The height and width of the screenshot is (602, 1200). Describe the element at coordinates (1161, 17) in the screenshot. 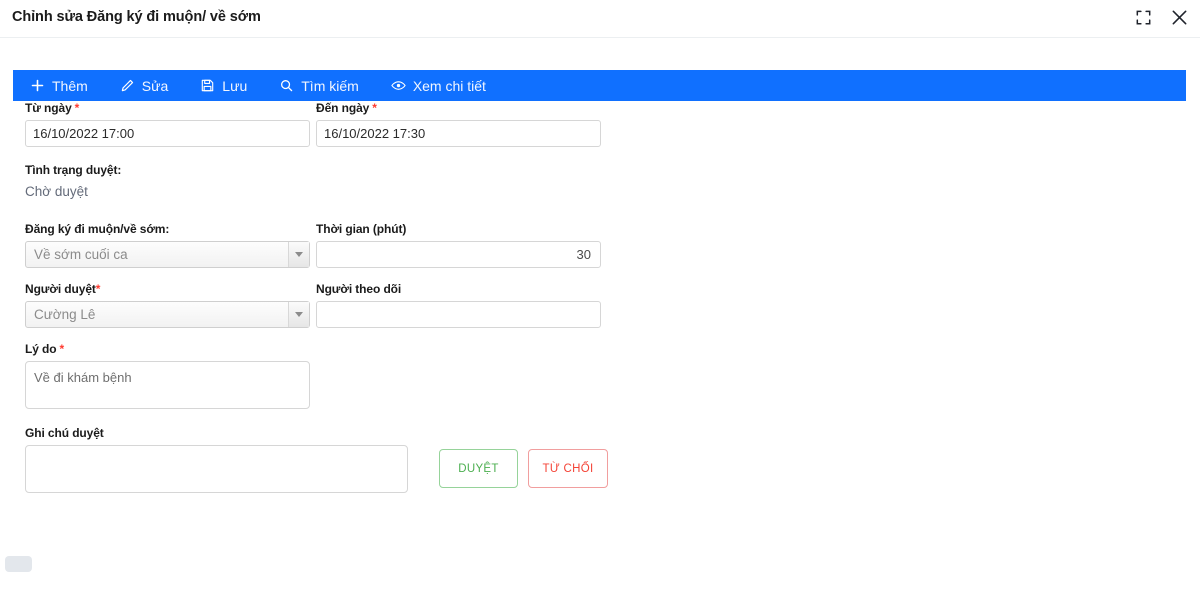

I see `header-actions` at that location.